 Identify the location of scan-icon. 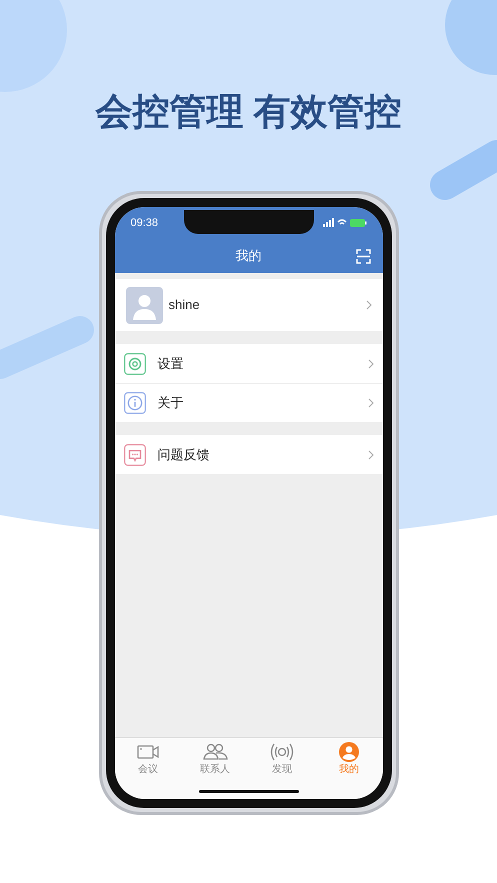
(363, 256).